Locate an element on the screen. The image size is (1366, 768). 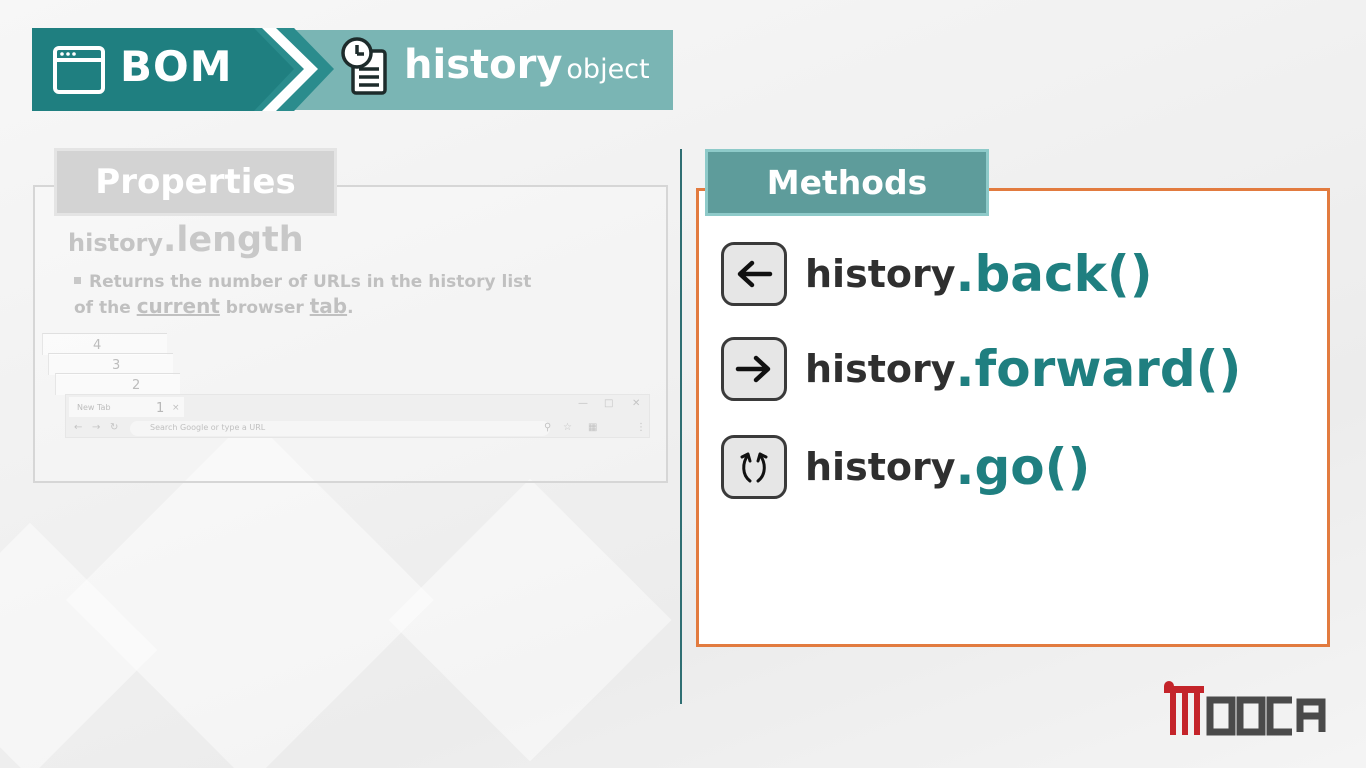
property-signature: history.length is located at coordinates (186, 240).